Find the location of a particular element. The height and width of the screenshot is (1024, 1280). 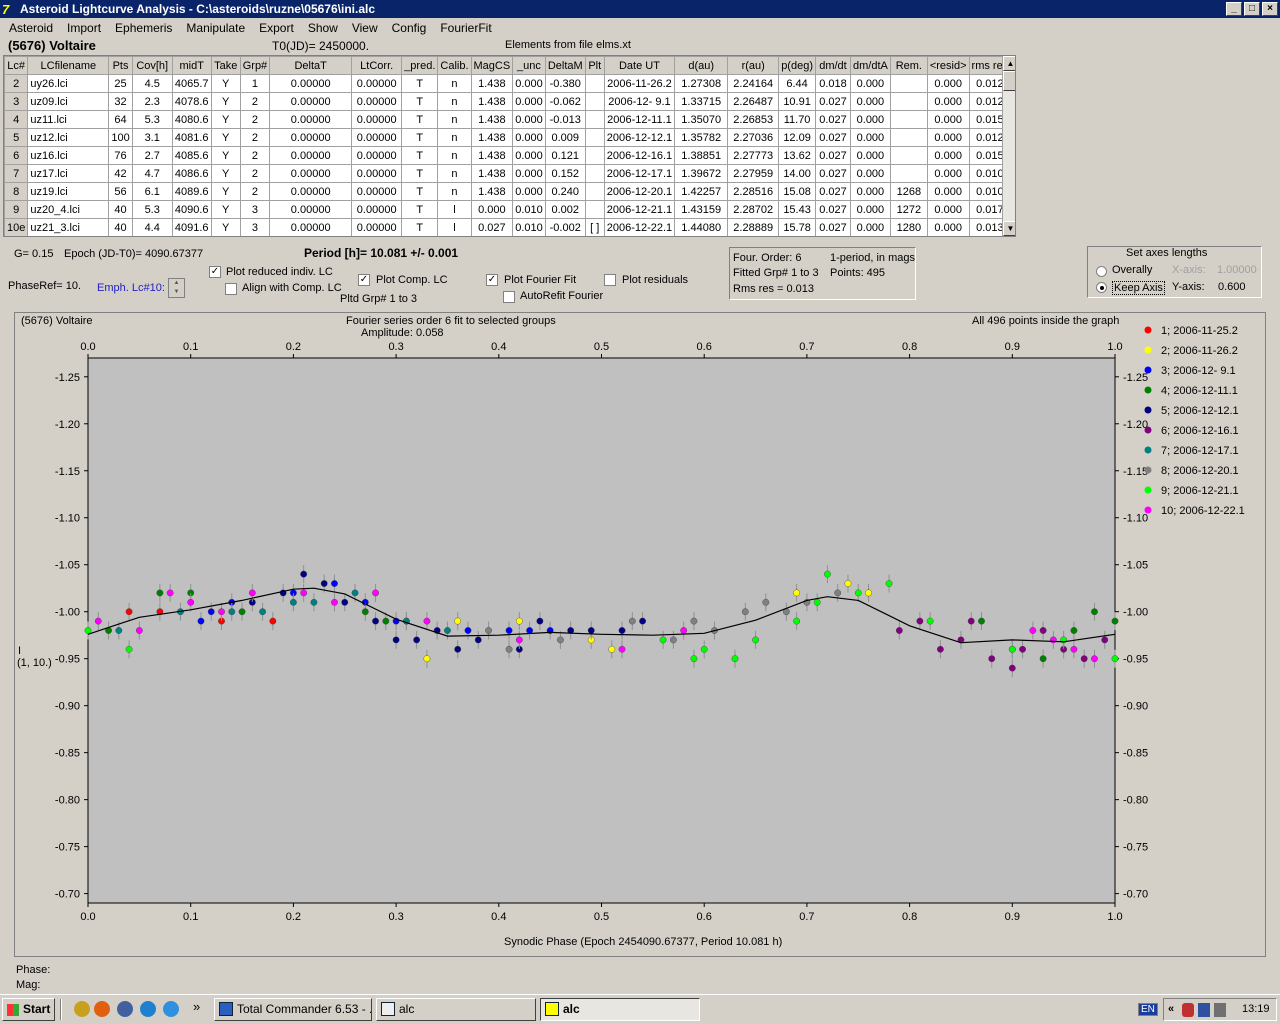

table-cell: 2.27959 is located at coordinates (753, 173).